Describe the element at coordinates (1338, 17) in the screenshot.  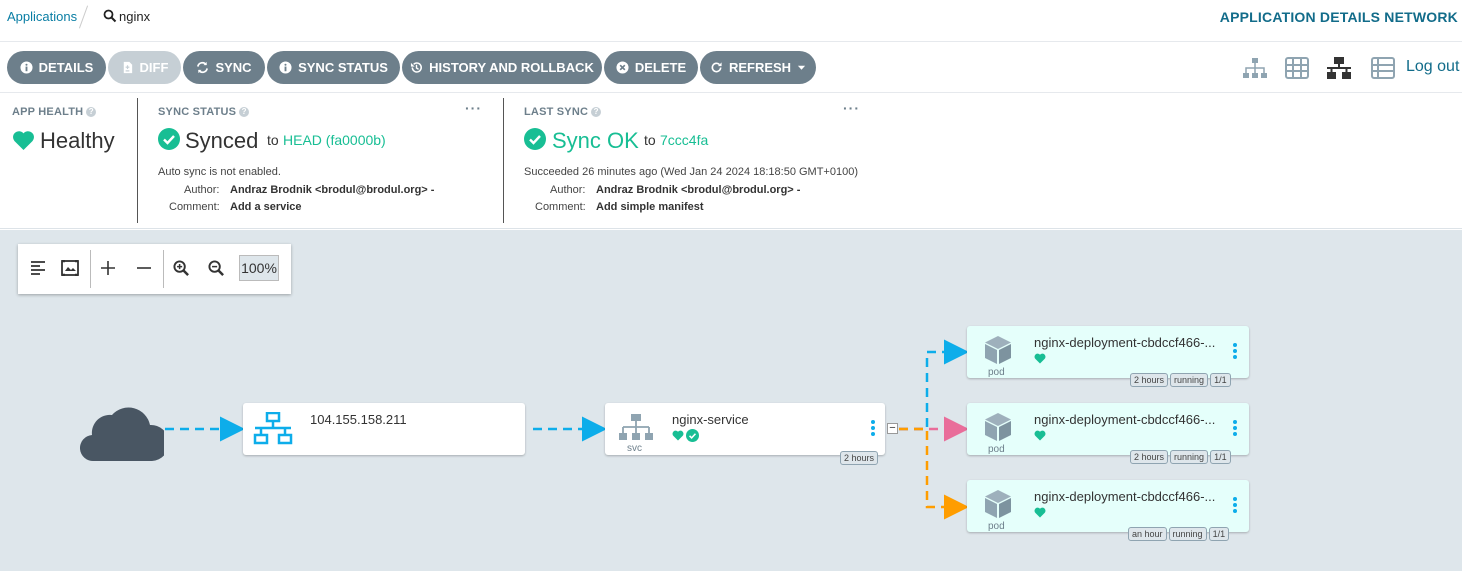
I see `page-title: APPLICATION DETAILS NETWORK` at that location.